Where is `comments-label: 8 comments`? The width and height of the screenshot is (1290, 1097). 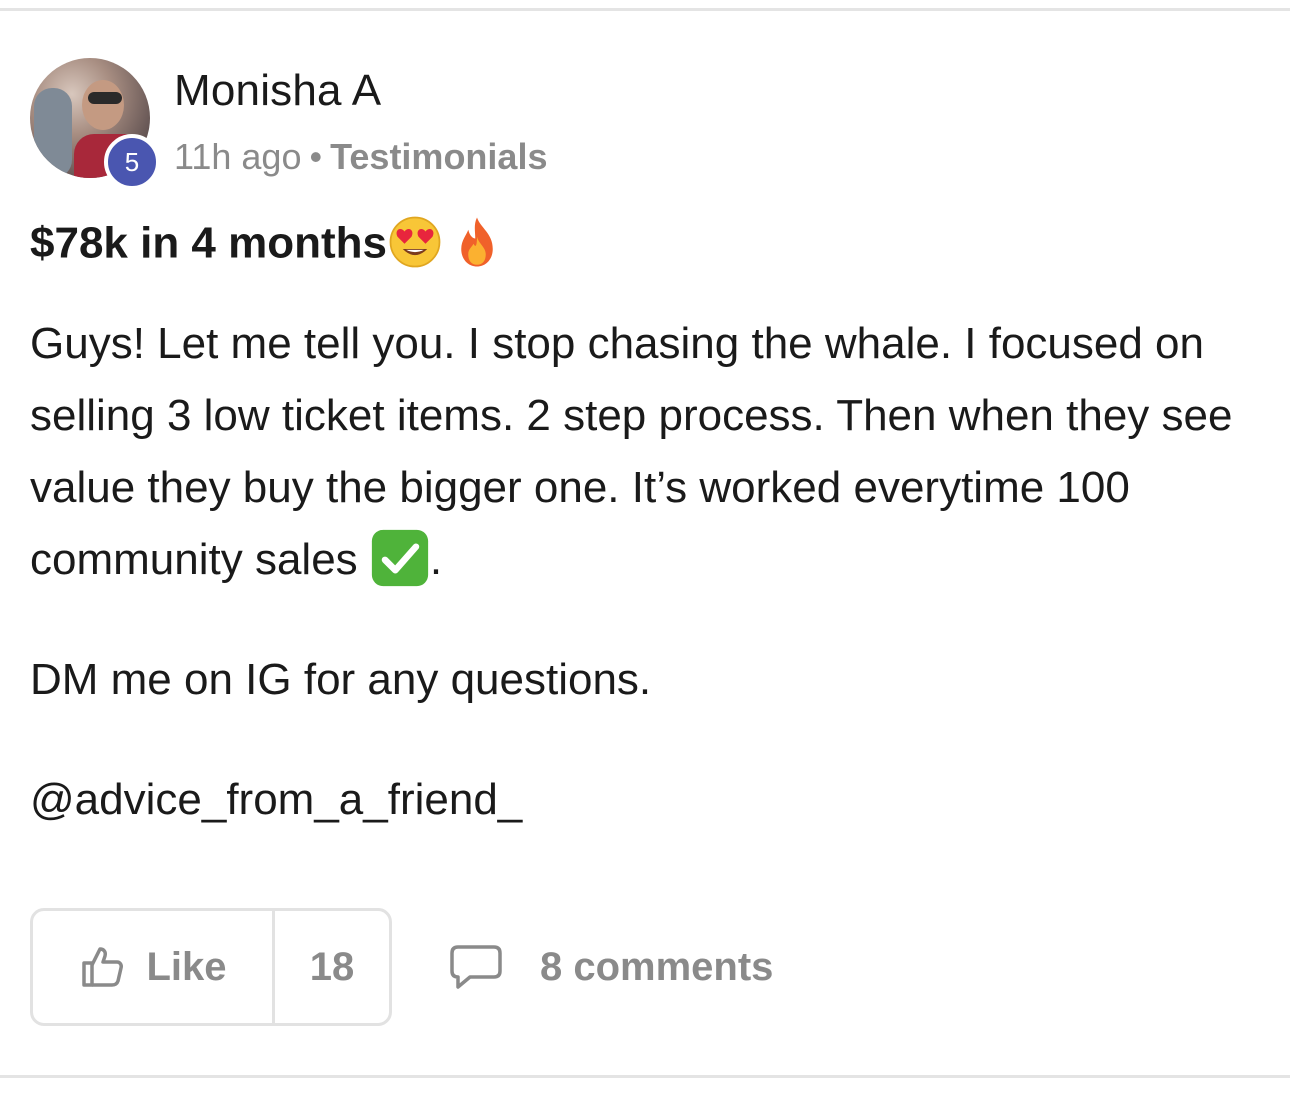 comments-label: 8 comments is located at coordinates (657, 966).